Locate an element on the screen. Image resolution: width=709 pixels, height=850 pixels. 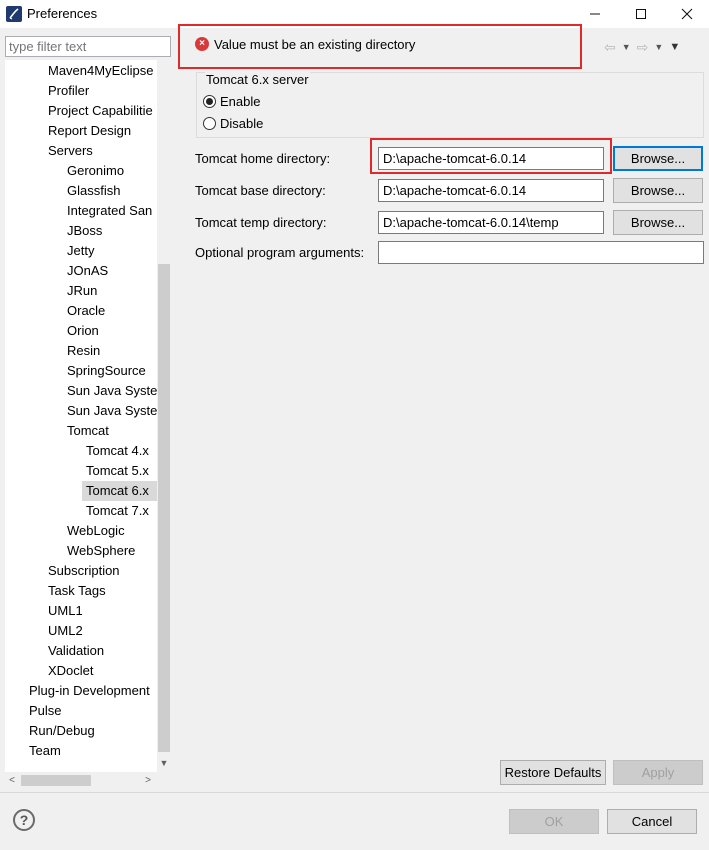
enable-label: Enable is located at coordinates (240, 101).